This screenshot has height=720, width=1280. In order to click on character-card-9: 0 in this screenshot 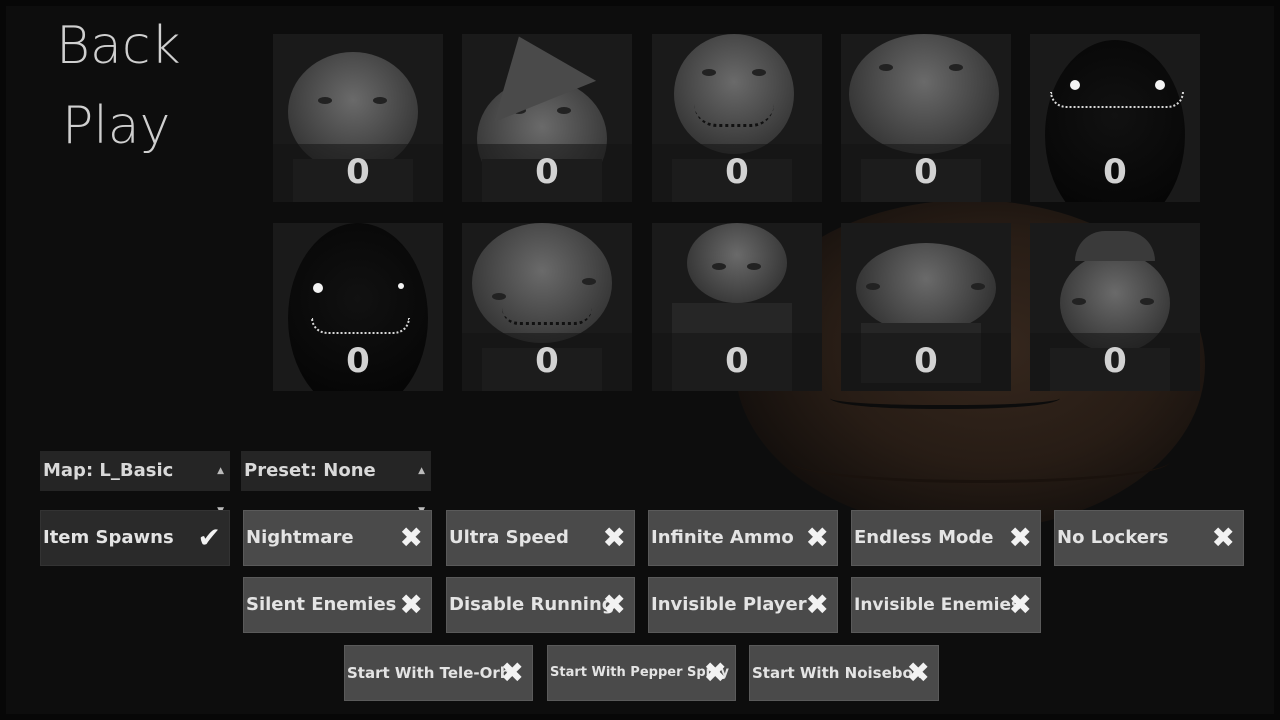, I will do `click(926, 307)`.